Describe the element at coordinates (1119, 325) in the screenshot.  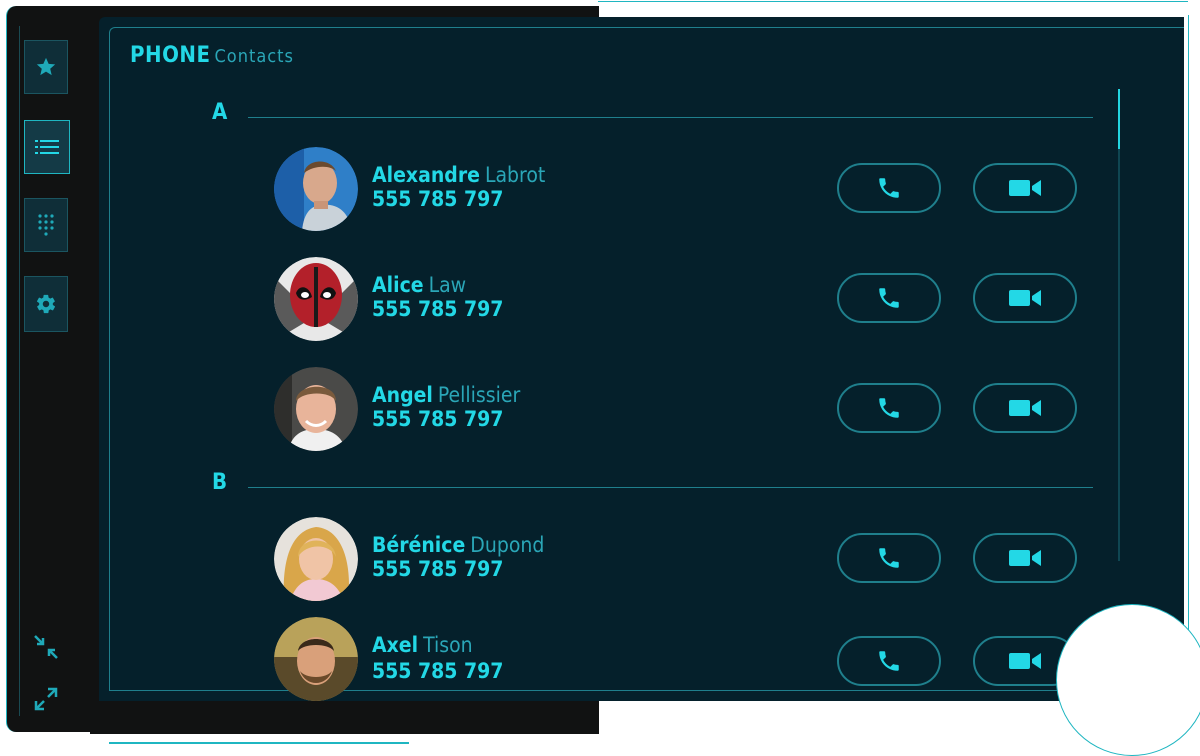
I see `scrollbar` at that location.